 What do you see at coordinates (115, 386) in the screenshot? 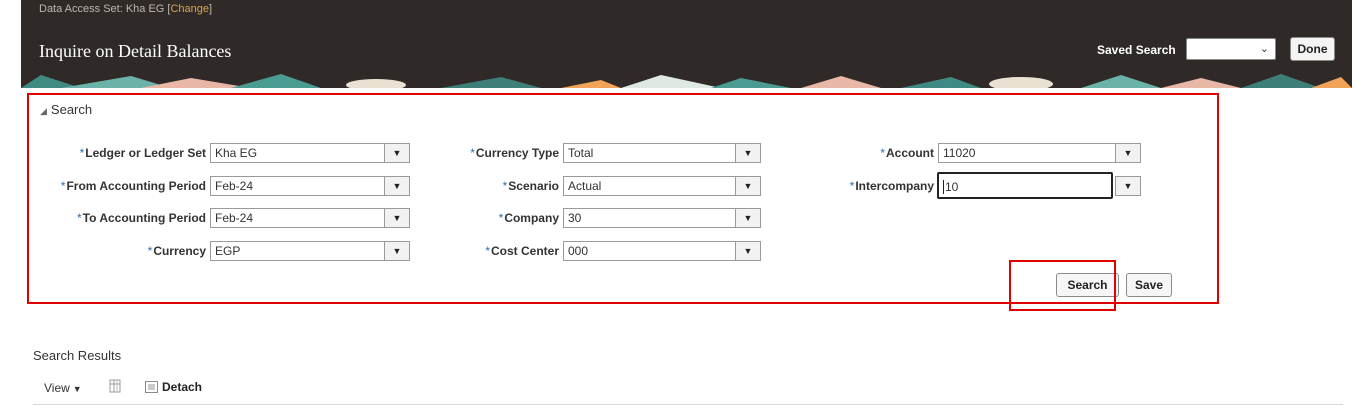
I see `freeze-icon` at bounding box center [115, 386].